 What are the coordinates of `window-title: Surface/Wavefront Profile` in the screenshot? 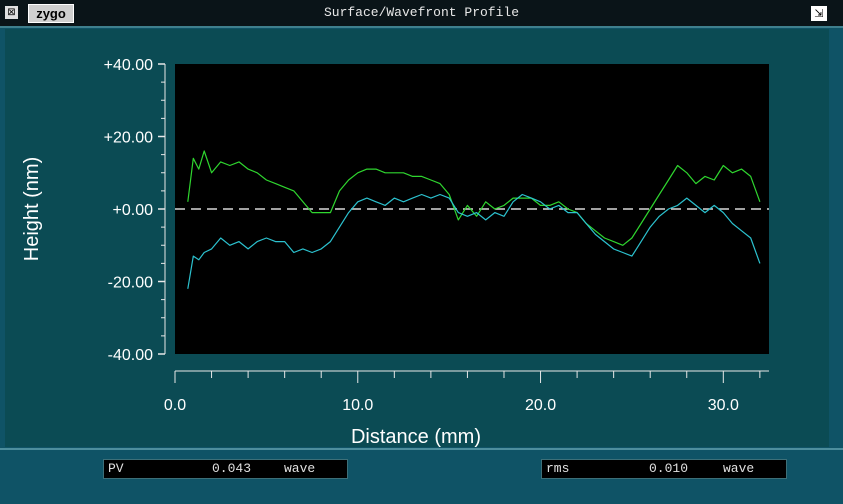 It's located at (421, 12).